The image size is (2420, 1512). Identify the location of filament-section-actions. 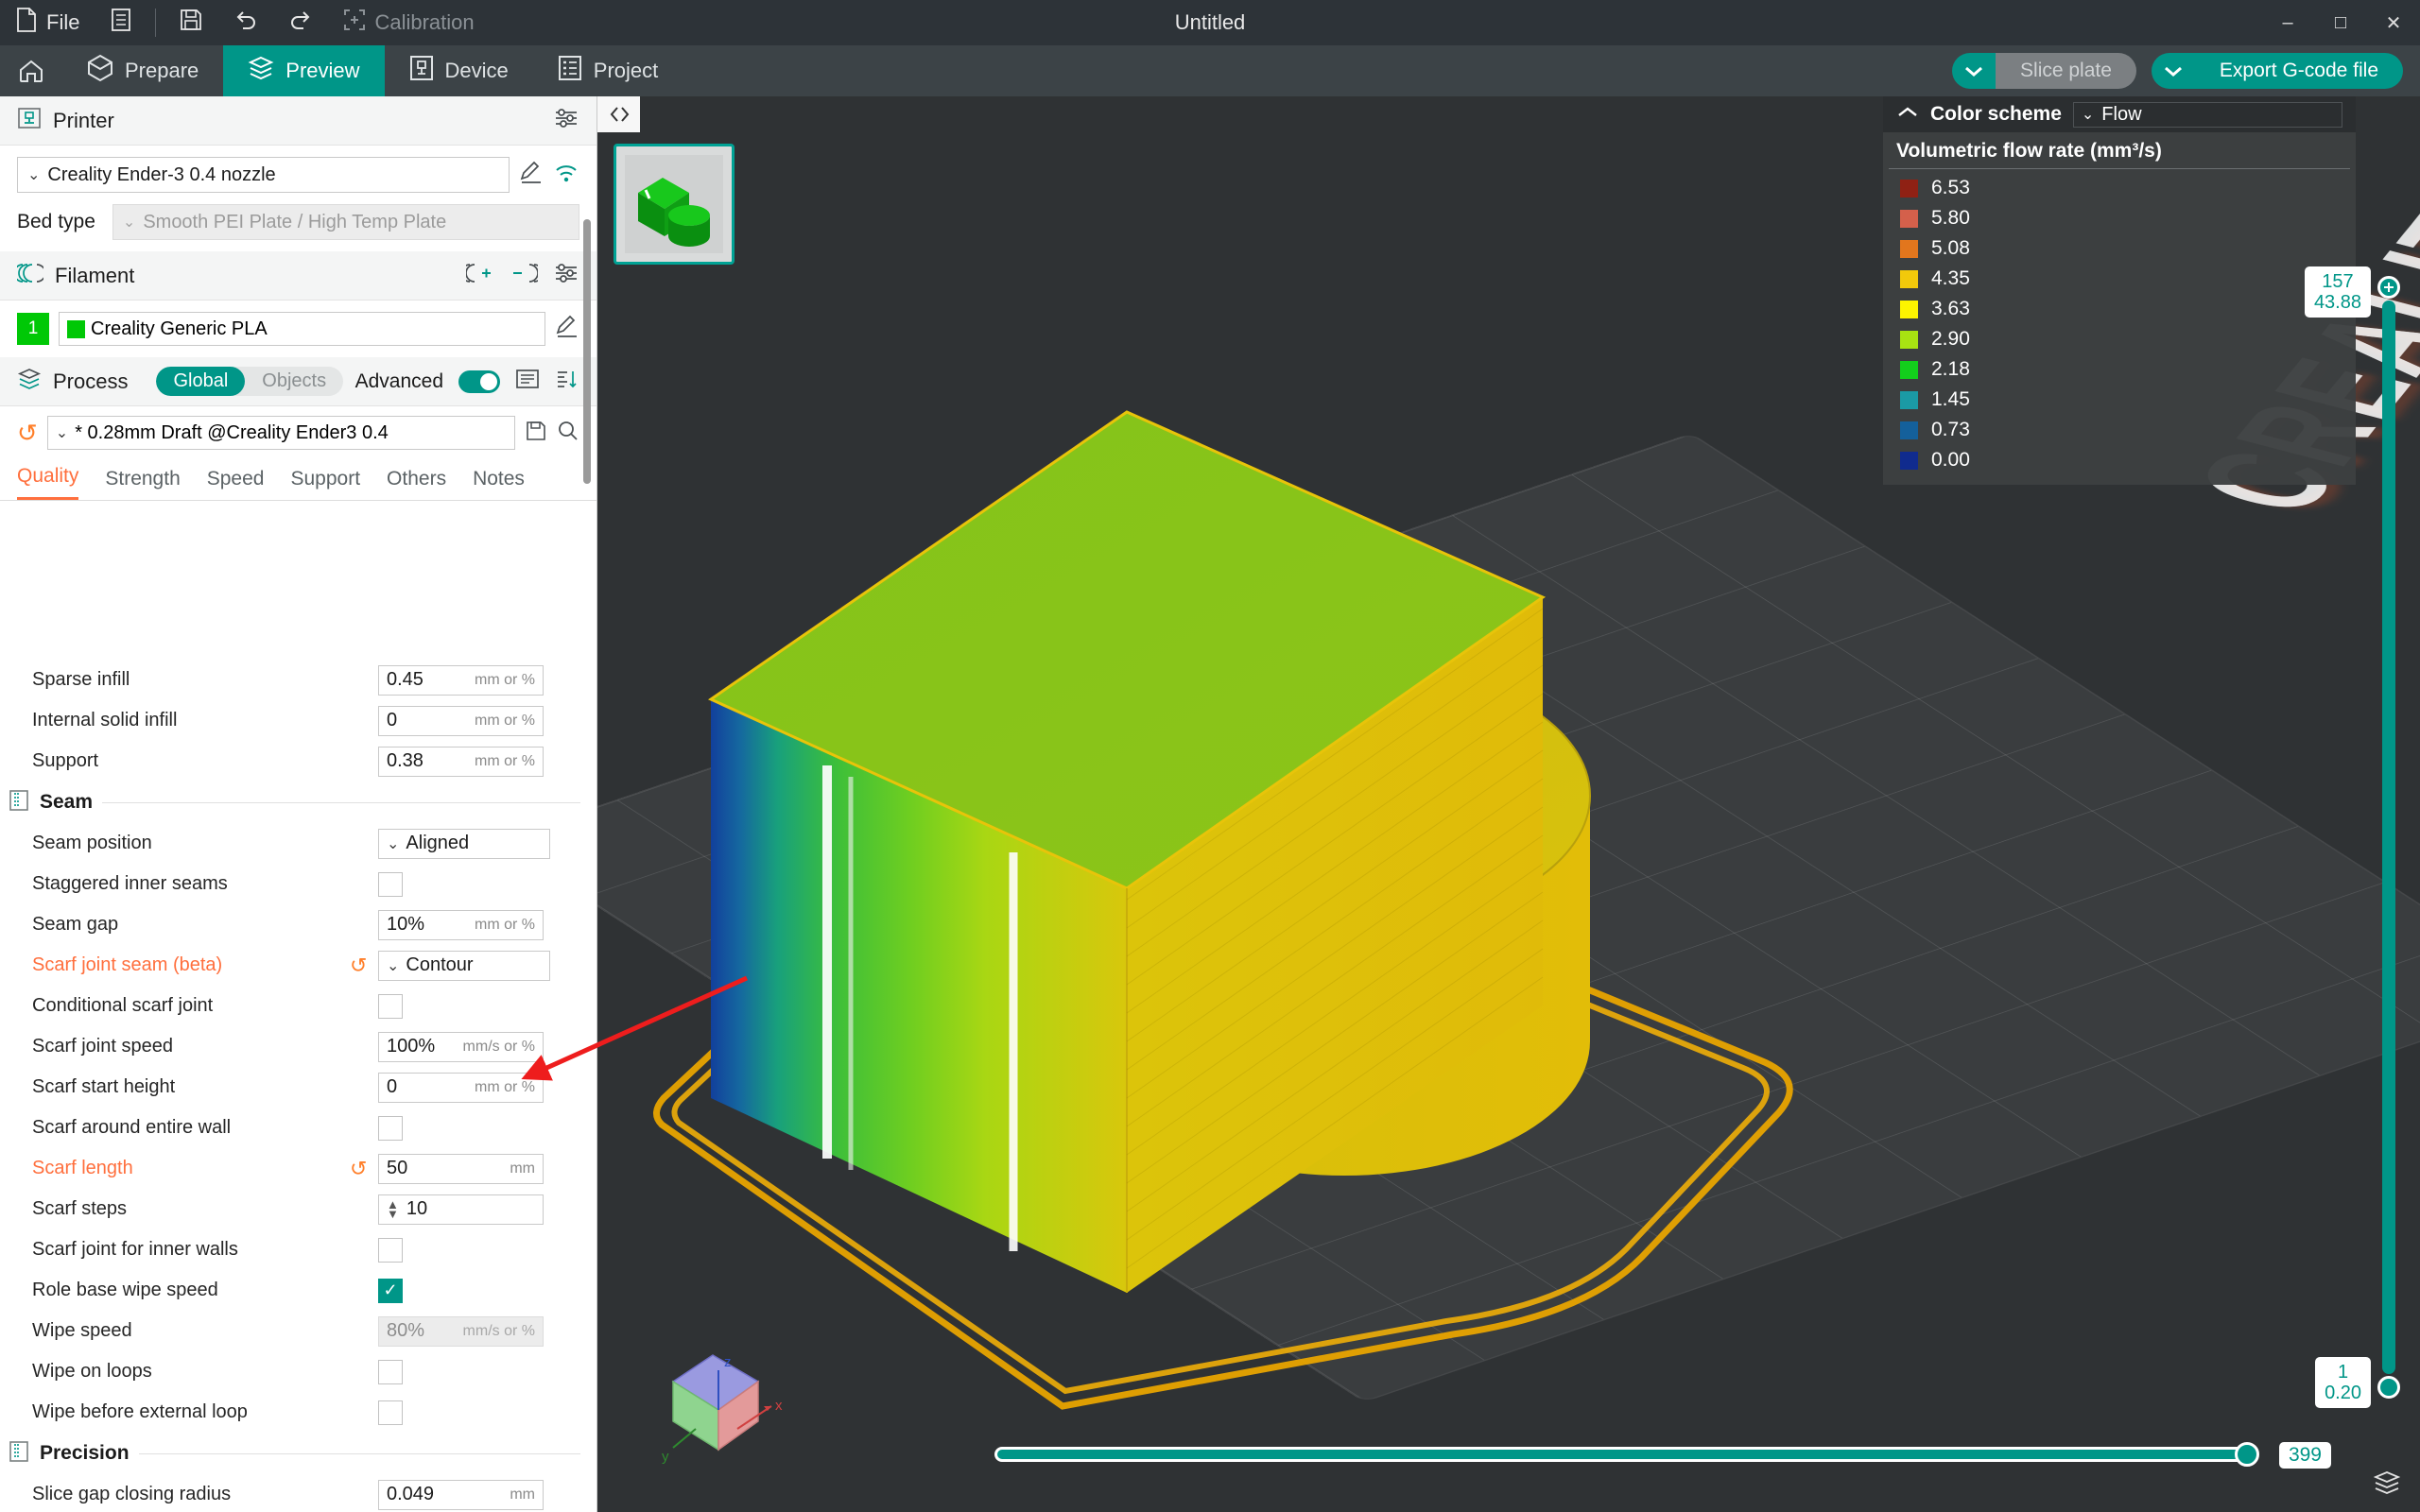
(519, 275).